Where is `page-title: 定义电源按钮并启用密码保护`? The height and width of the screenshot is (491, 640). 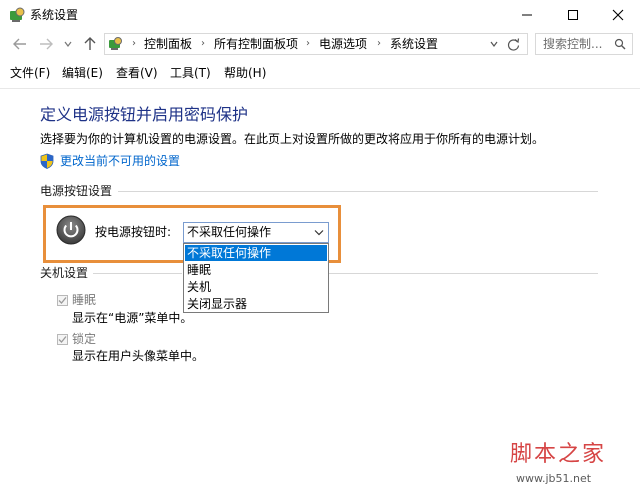
page-title: 定义电源按钮并启用密码保护 is located at coordinates (144, 114).